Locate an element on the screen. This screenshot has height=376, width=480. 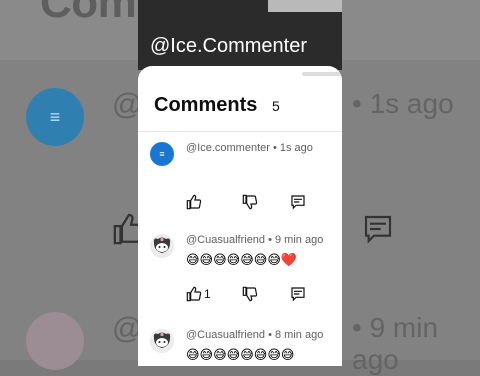
background-avatar-ice: ≡ is located at coordinates (55, 117).